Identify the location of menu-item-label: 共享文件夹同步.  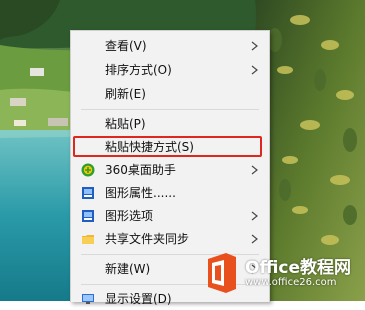
(147, 239).